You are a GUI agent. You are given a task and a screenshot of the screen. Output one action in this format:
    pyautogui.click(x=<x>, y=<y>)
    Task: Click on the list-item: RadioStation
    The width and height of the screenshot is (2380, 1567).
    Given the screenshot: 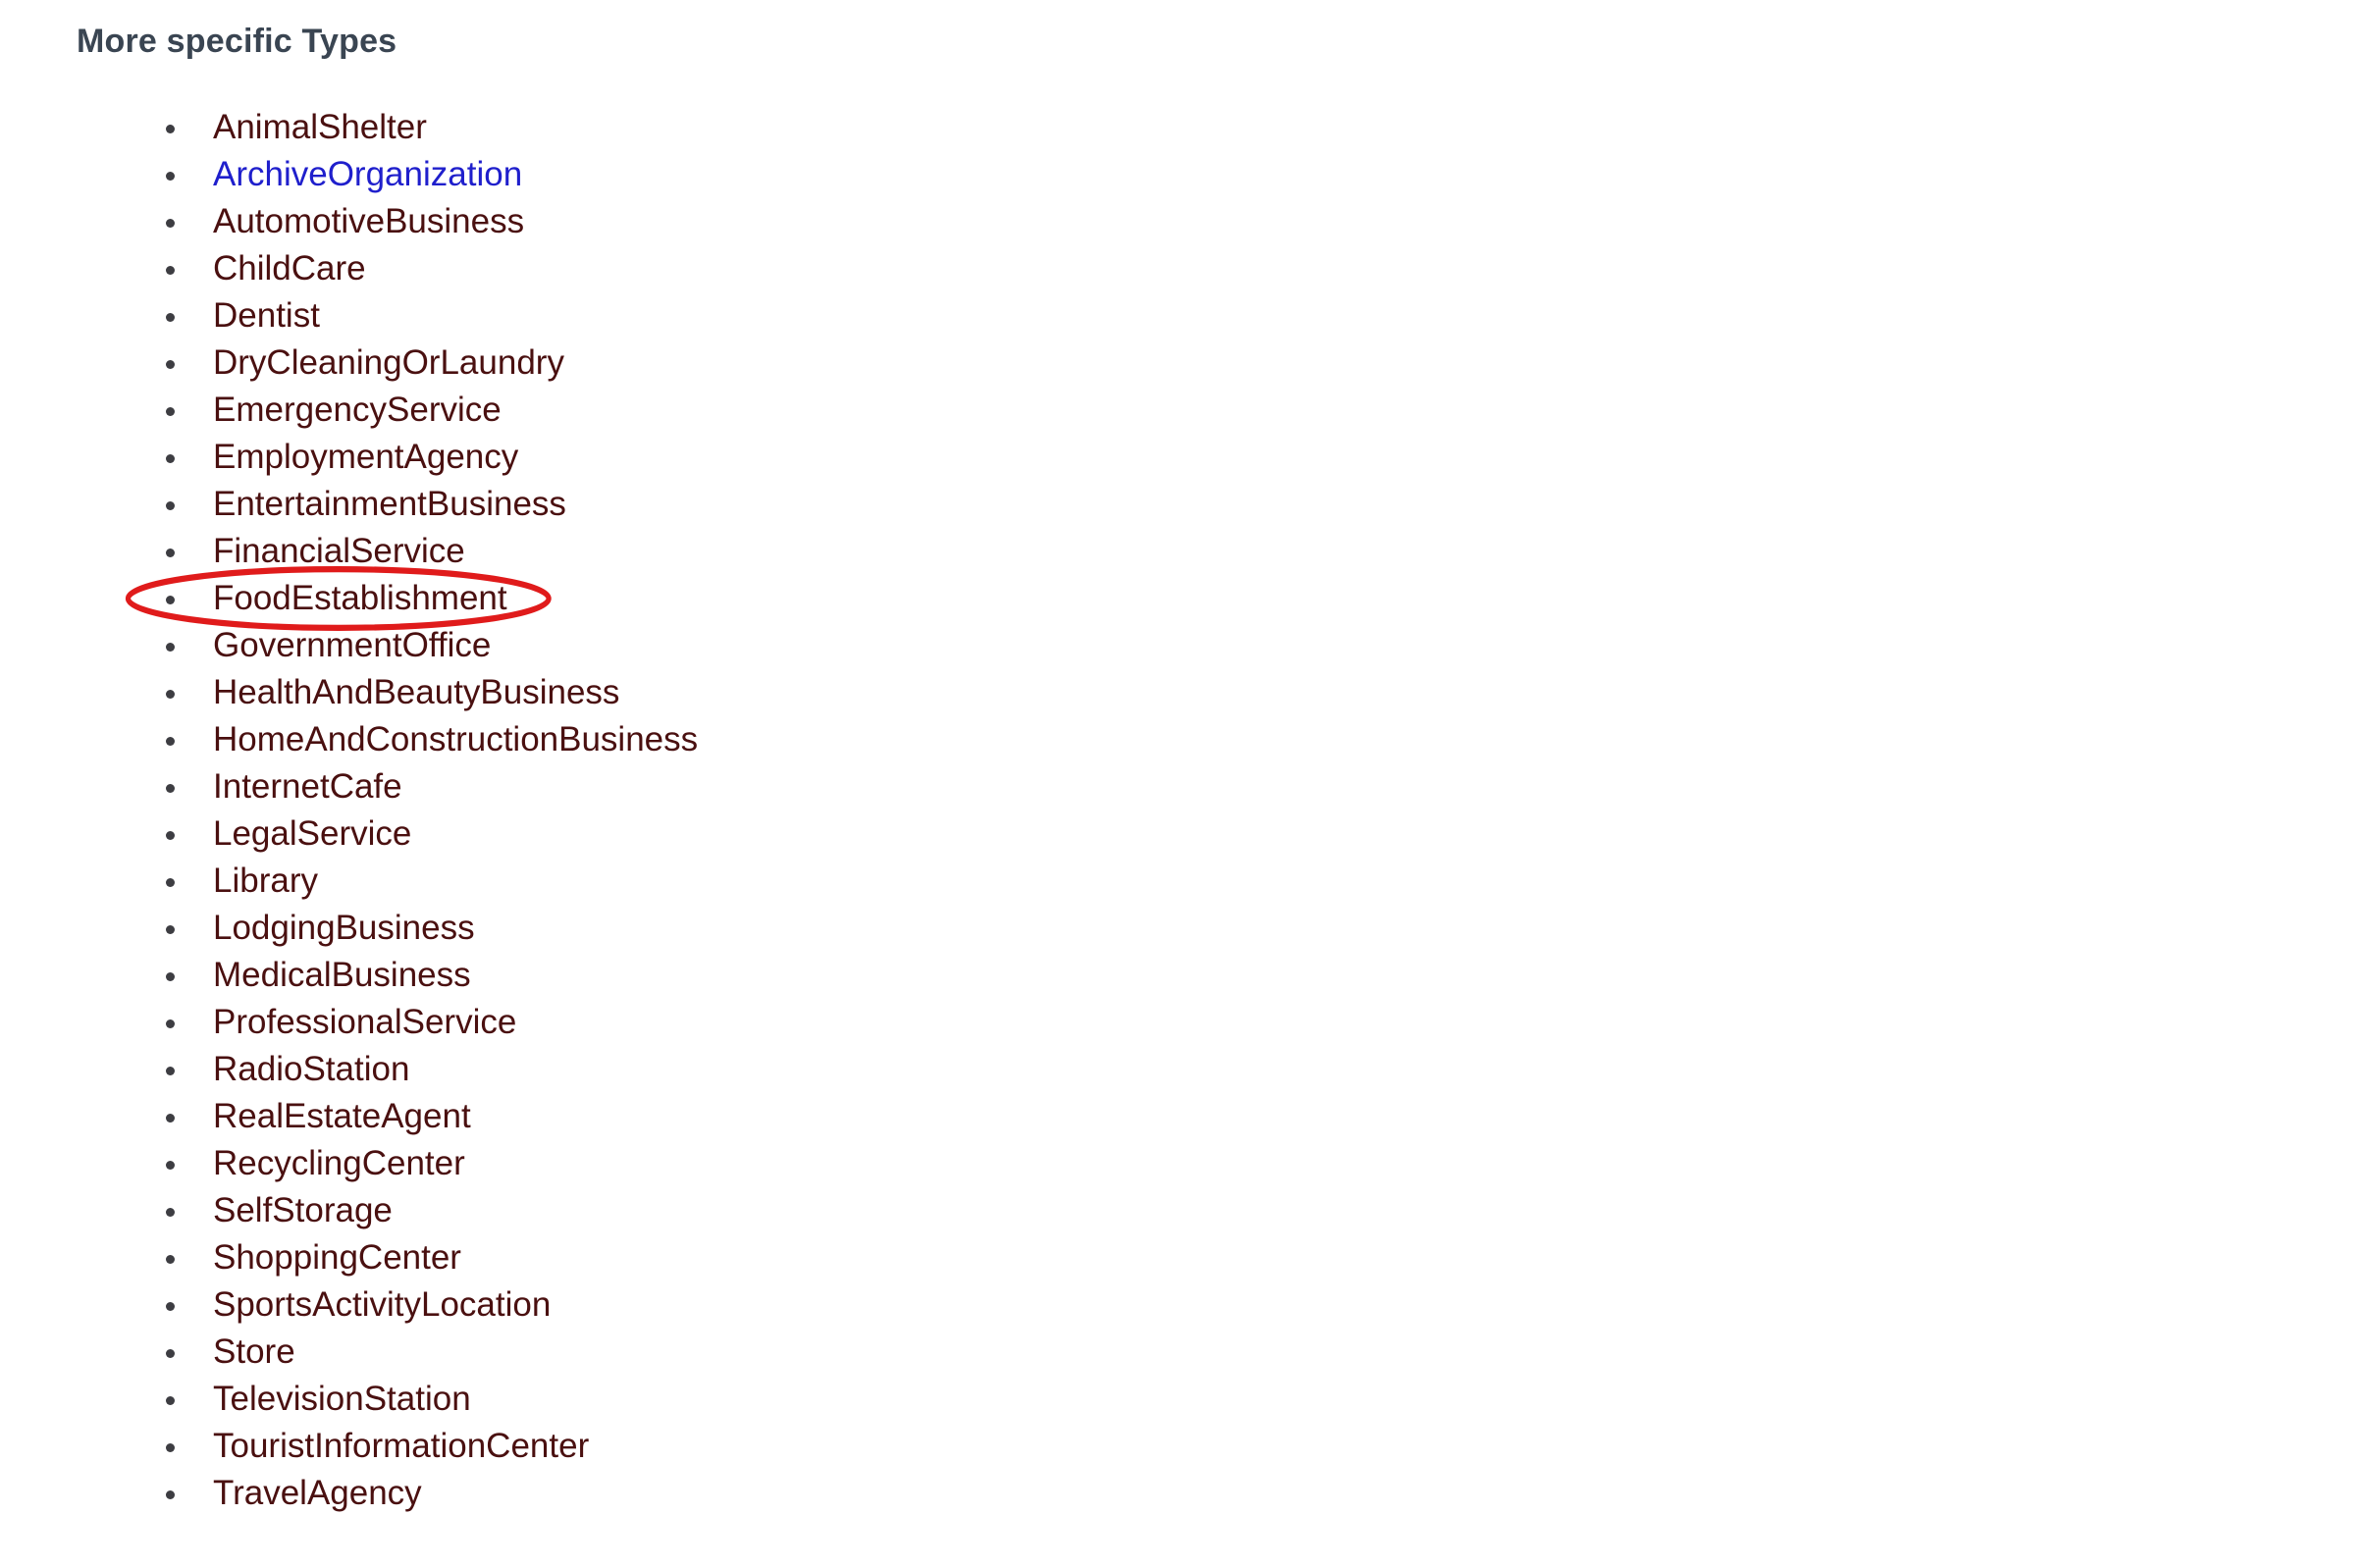 What is the action you would take?
    pyautogui.click(x=349, y=1070)
    